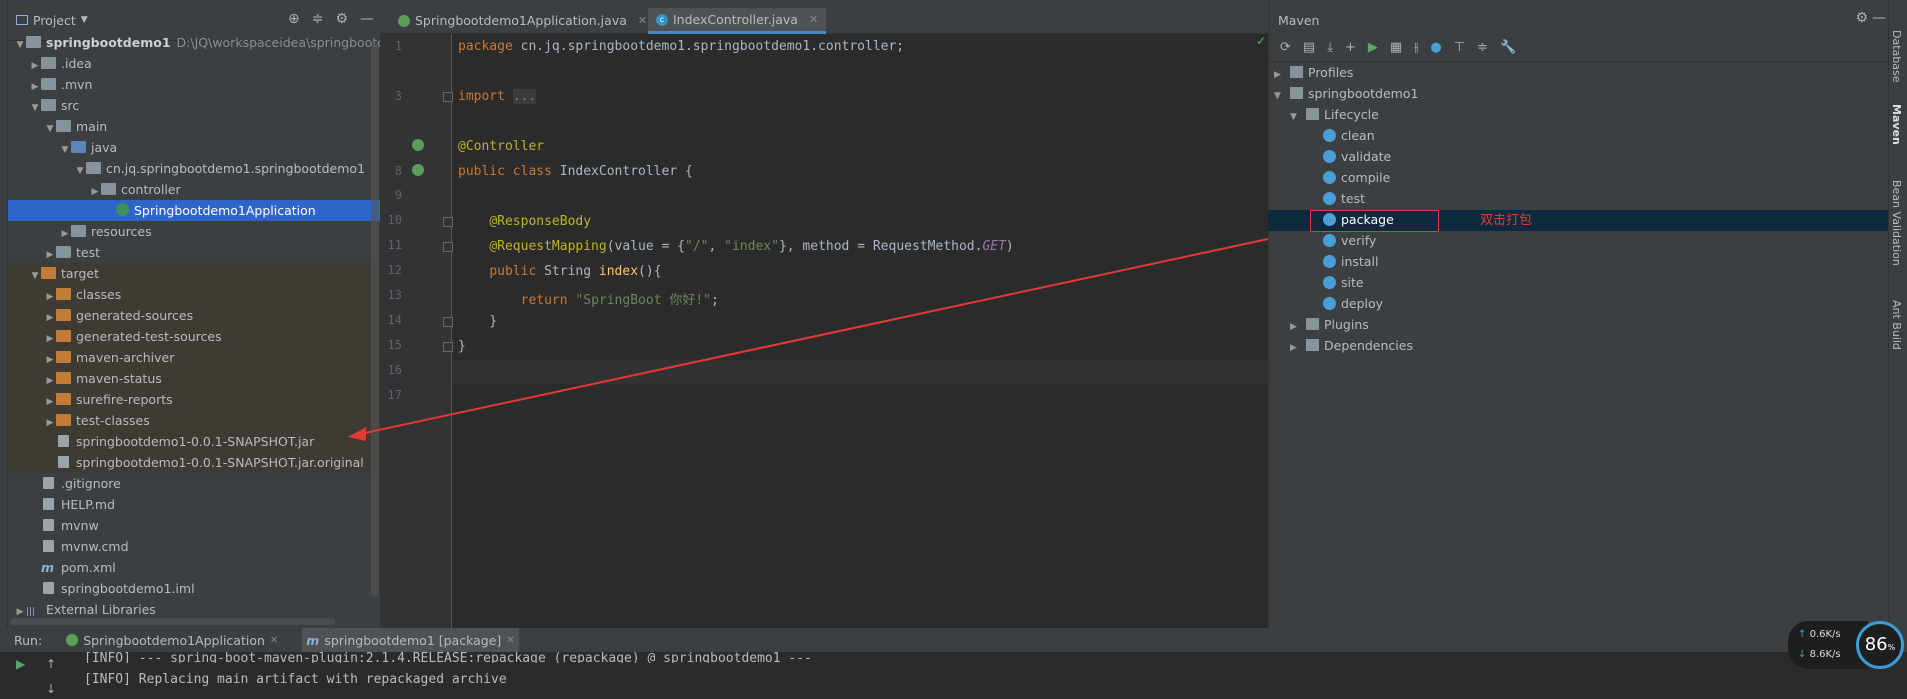  I want to click on run-label: Run:, so click(28, 640).